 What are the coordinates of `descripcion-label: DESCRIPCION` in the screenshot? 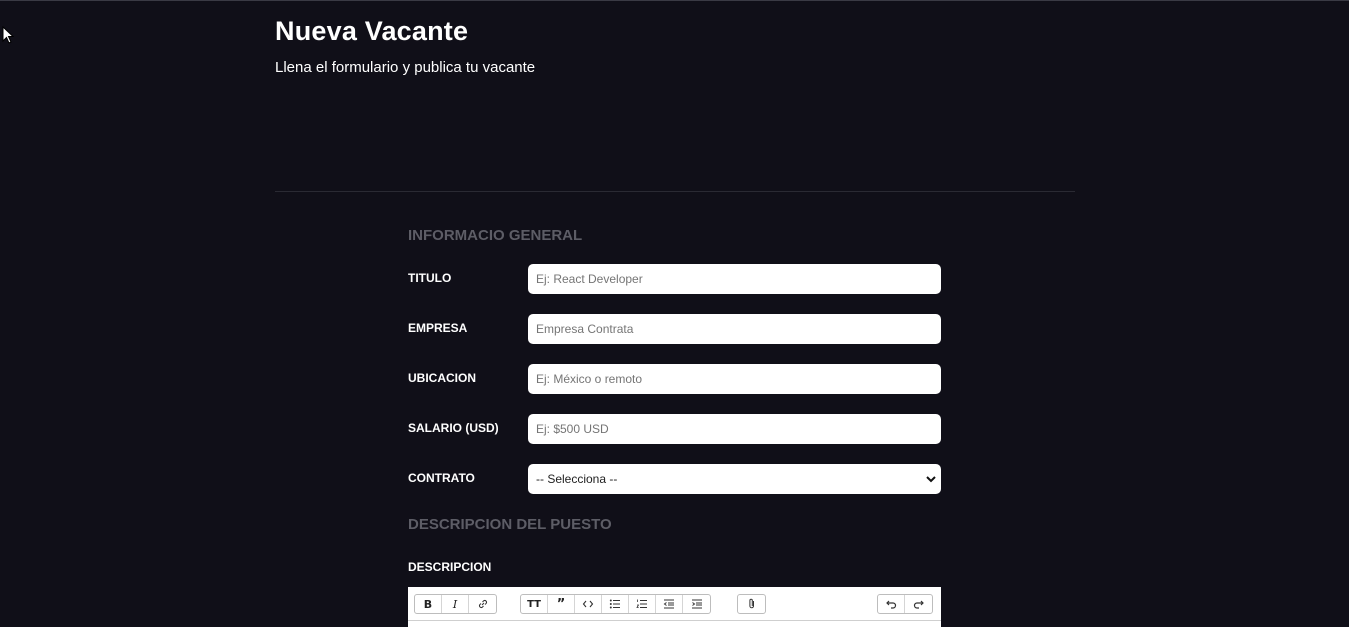 It's located at (450, 567).